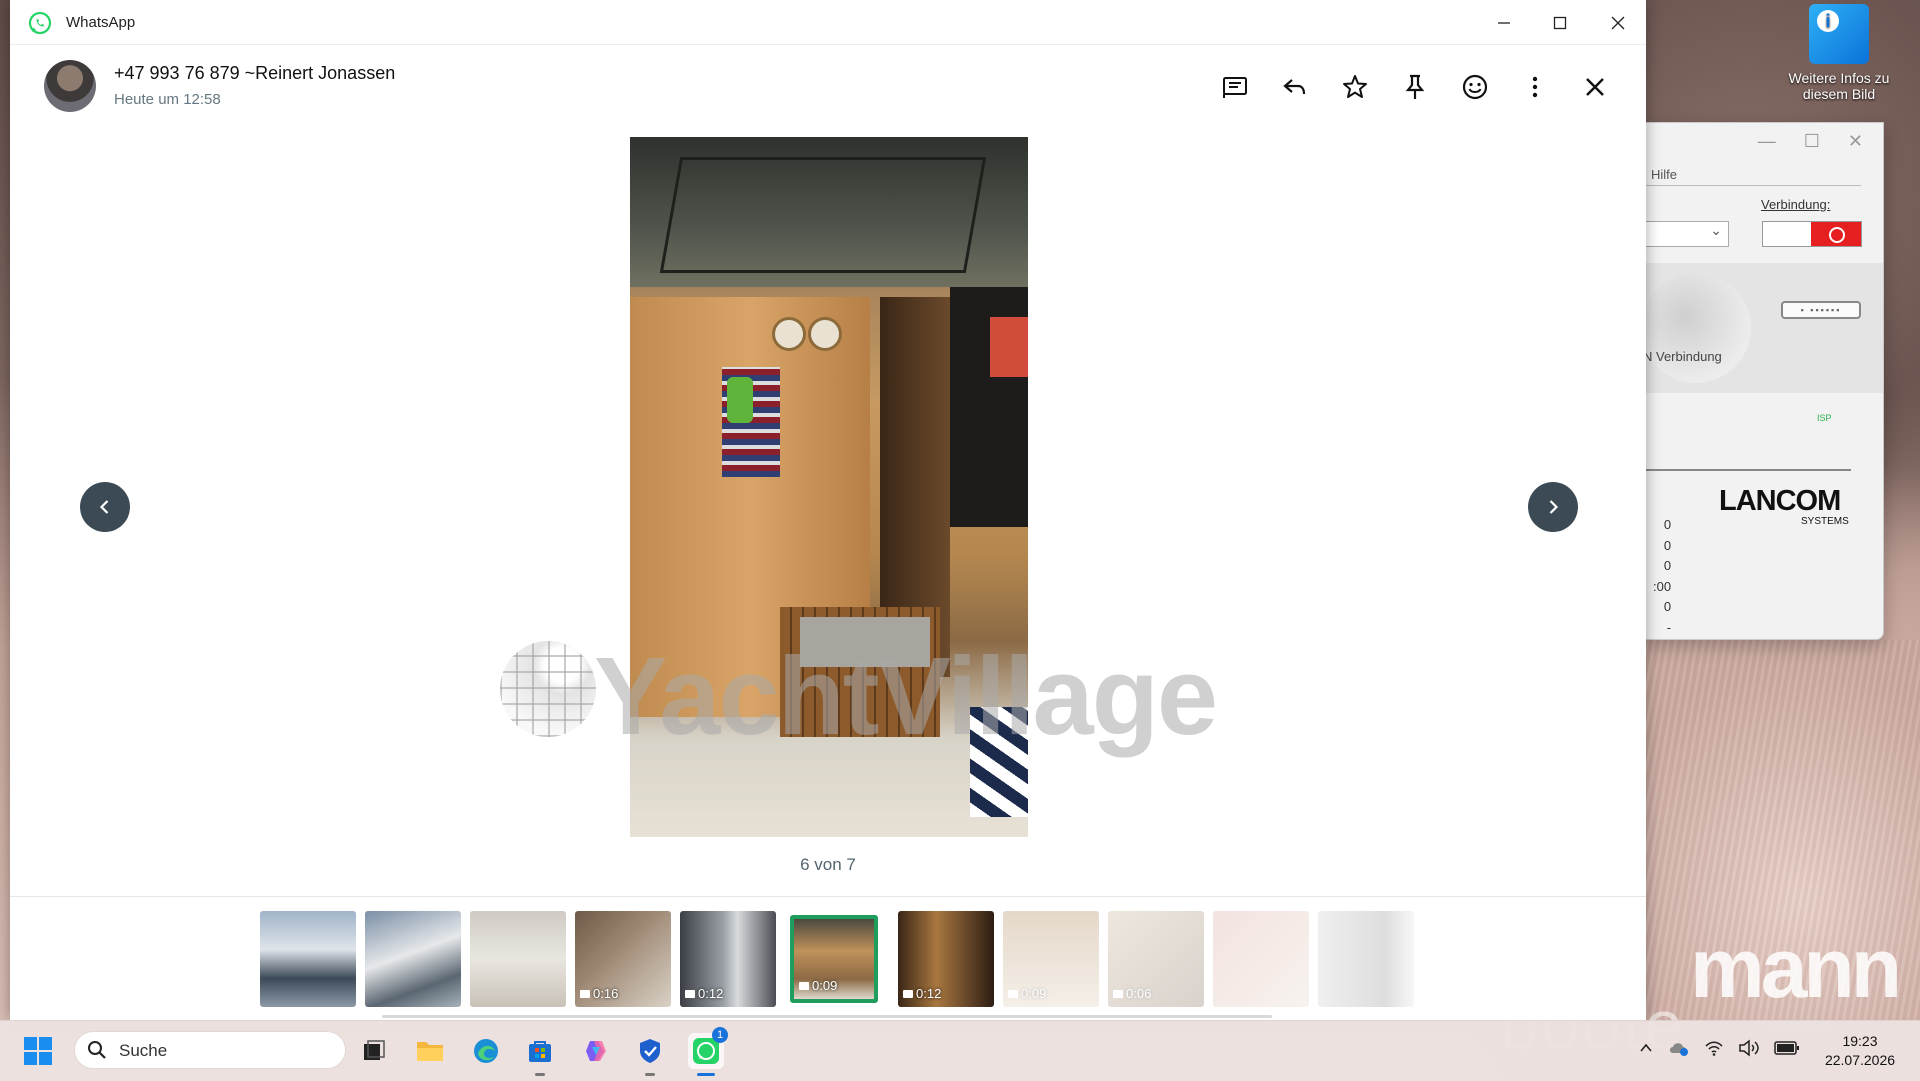 The height and width of the screenshot is (1081, 1920). Describe the element at coordinates (167, 99) in the screenshot. I see `message-timestamp: Heute um 12:58` at that location.